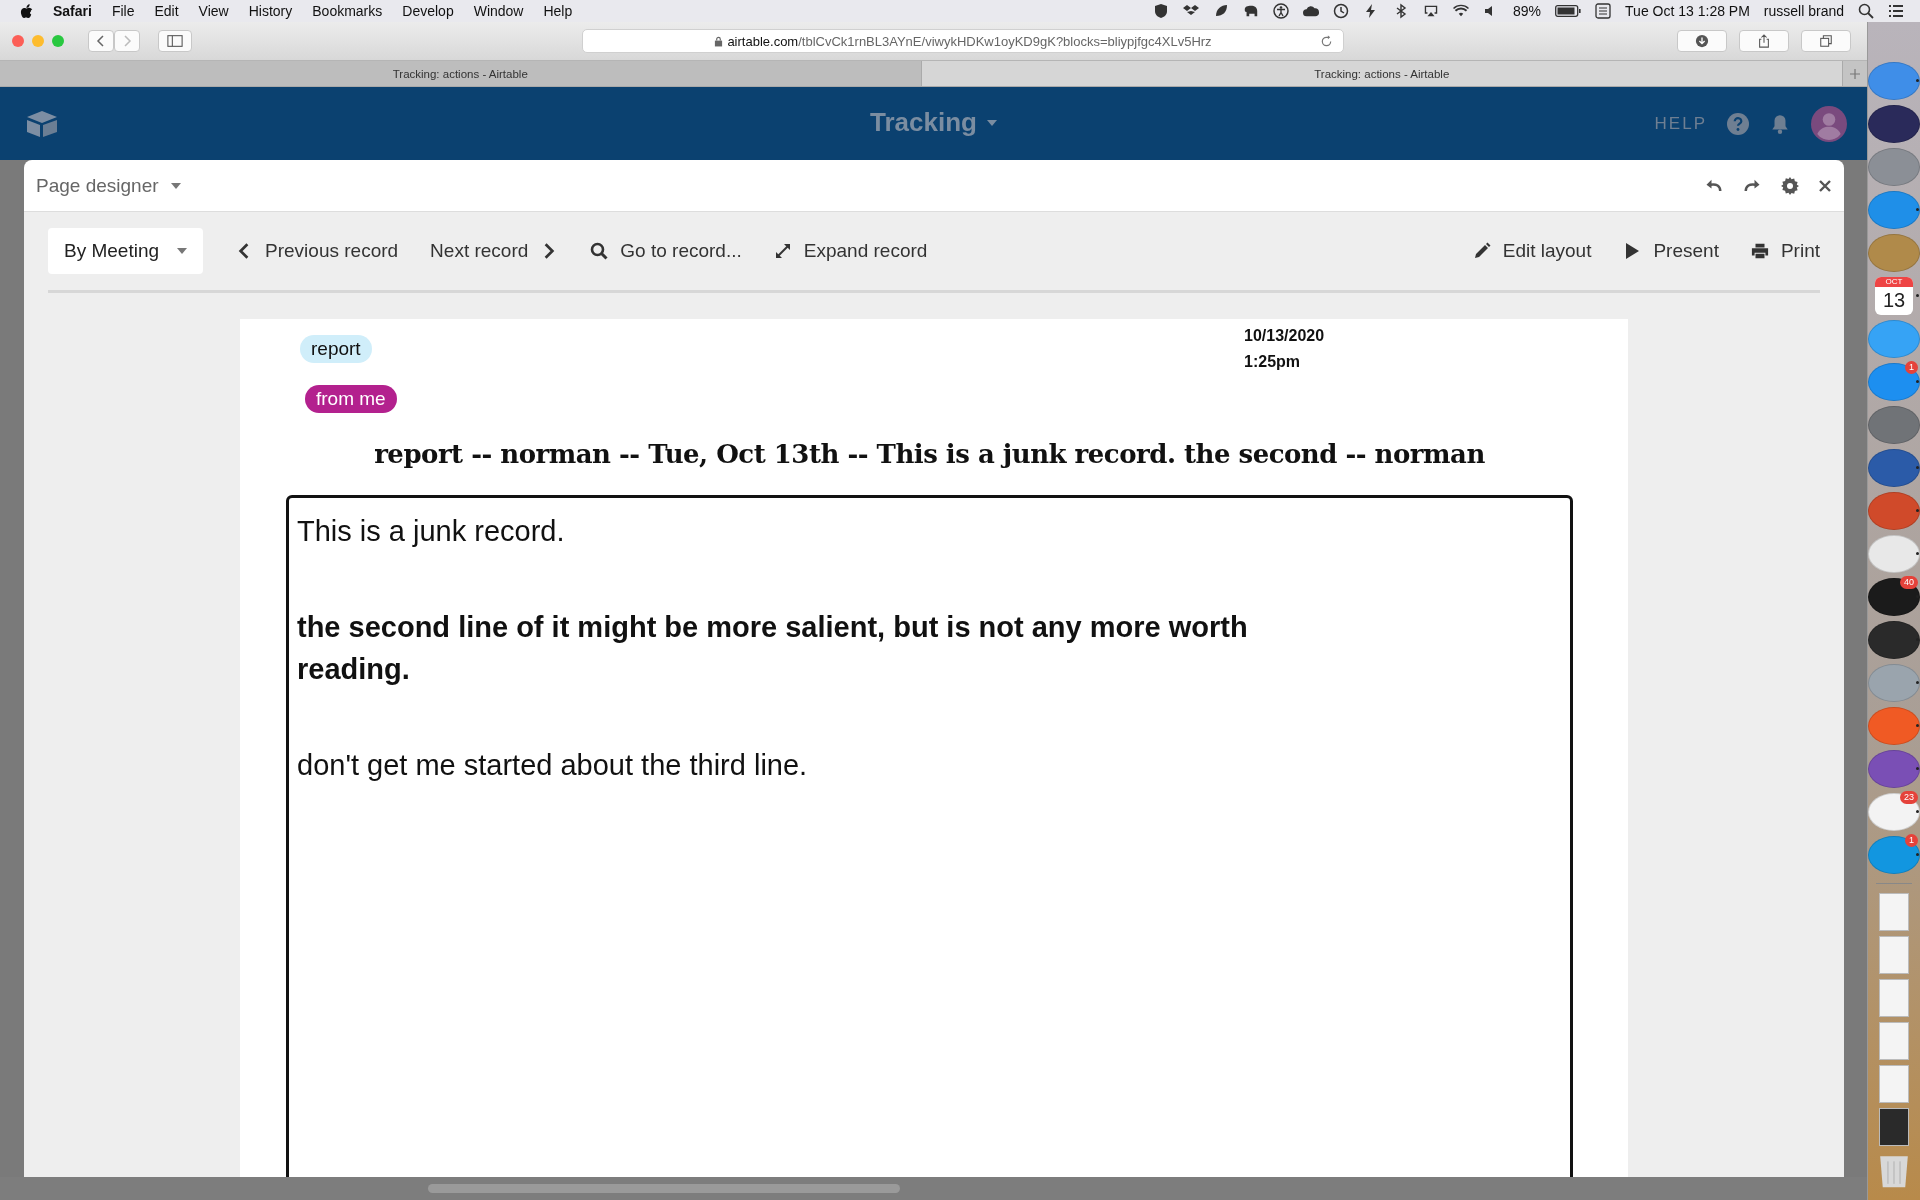 This screenshot has height=1200, width=1920. Describe the element at coordinates (1803, 11) in the screenshot. I see `user-name: russell brand` at that location.